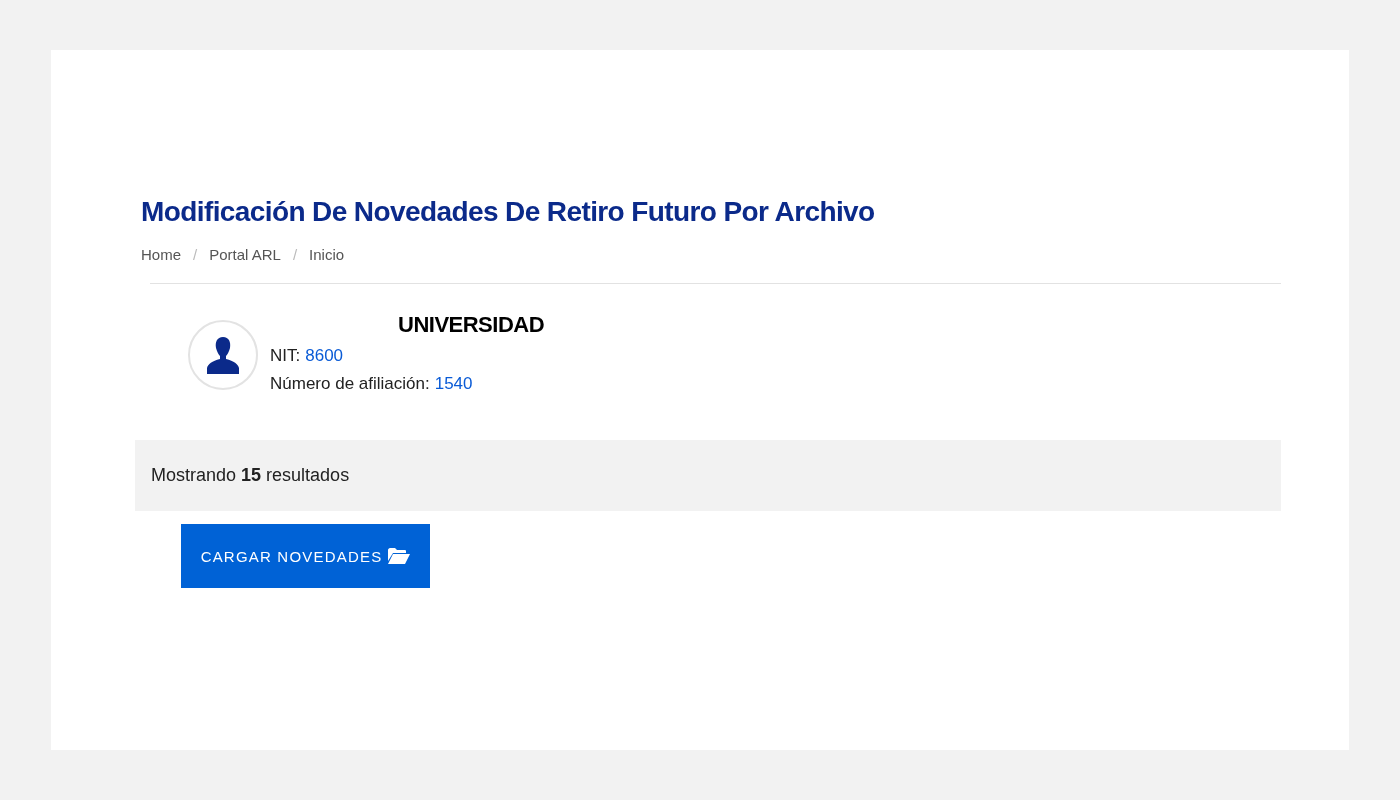 The image size is (1400, 800). What do you see at coordinates (250, 475) in the screenshot?
I see `results-count: Mostrando 15 resultados` at bounding box center [250, 475].